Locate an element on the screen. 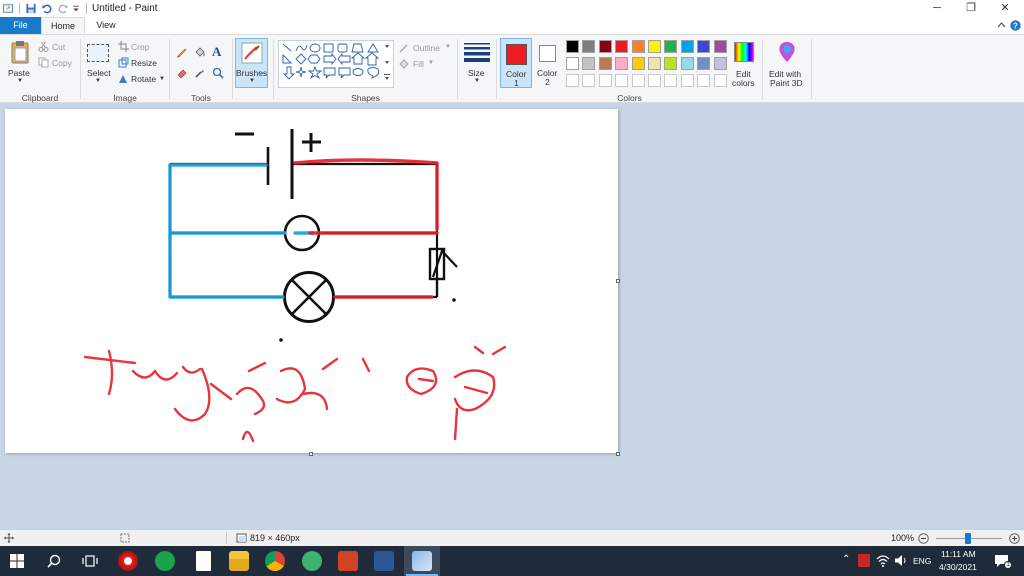  start-windows-icon is located at coordinates (17, 561).